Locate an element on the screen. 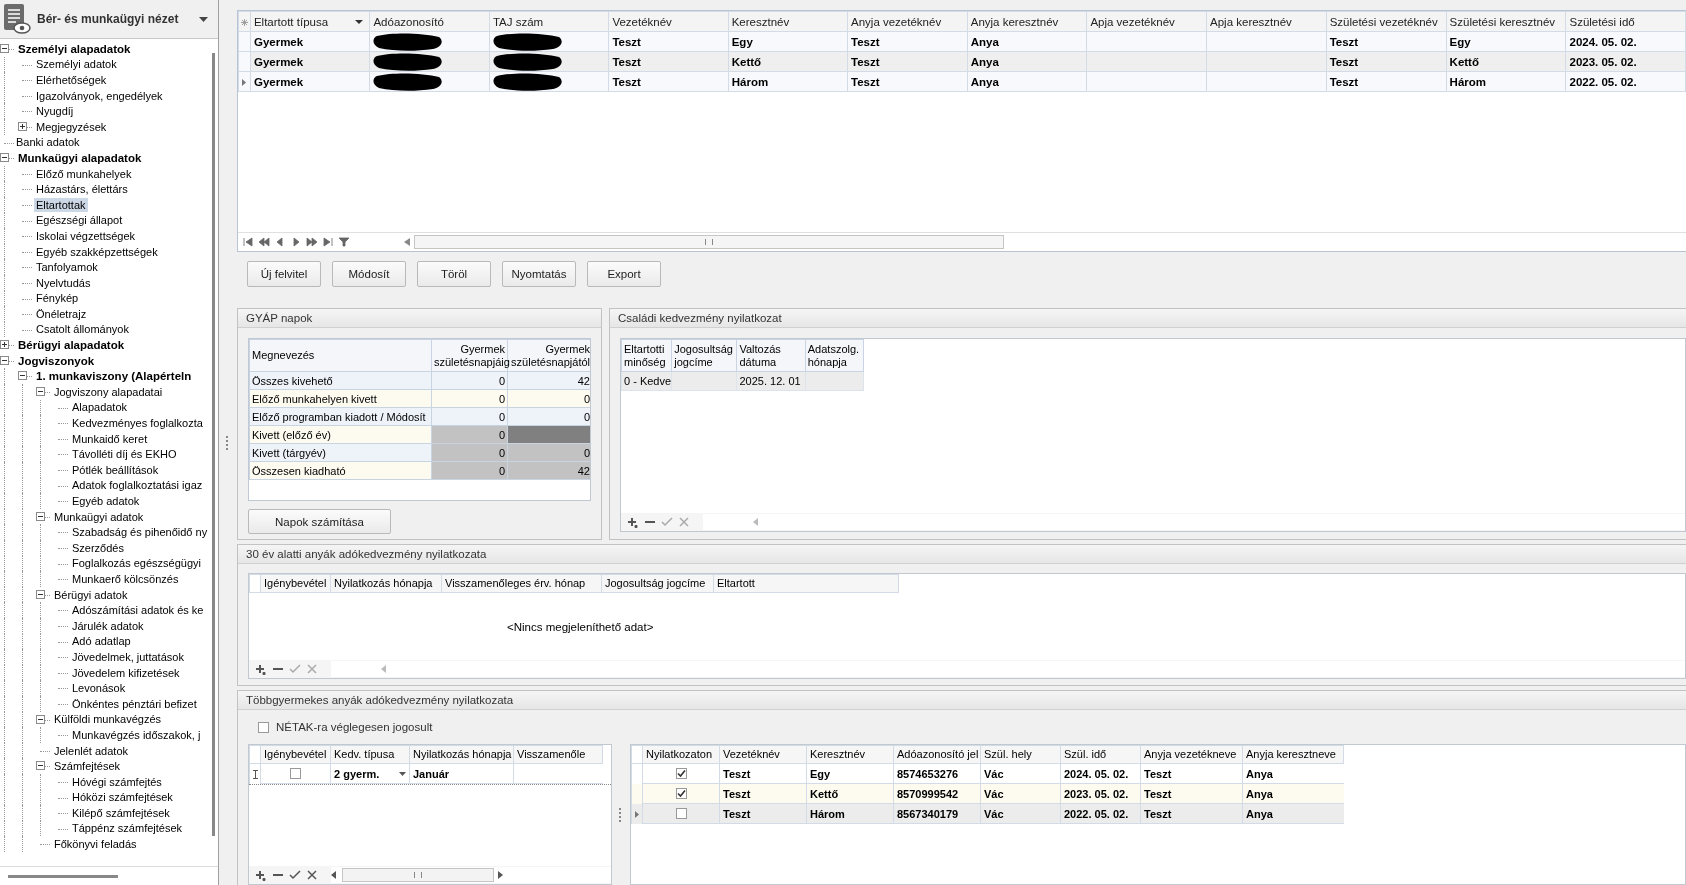  tree-item: Munkaerő kölcsönzés is located at coordinates (125, 579).